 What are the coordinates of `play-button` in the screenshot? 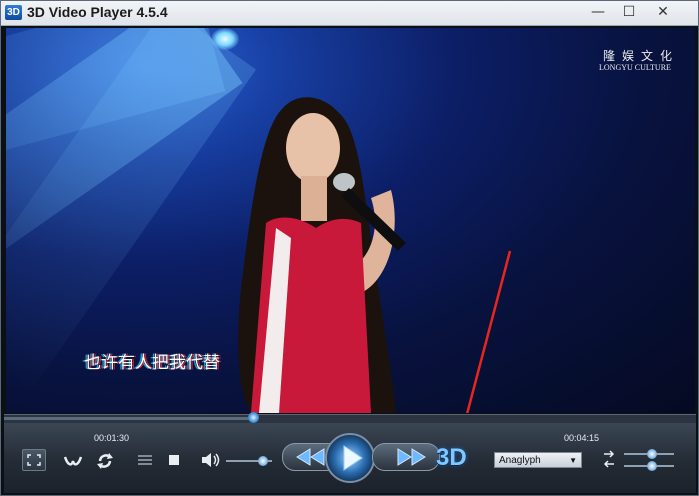 It's located at (350, 458).